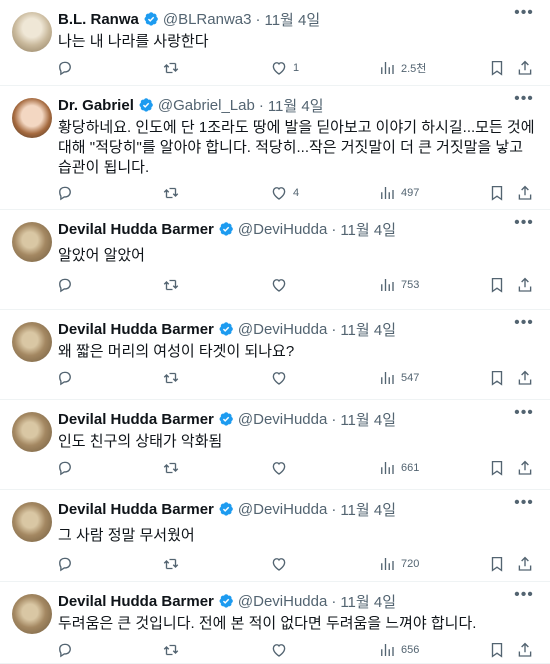 This screenshot has height=664, width=550. Describe the element at coordinates (398, 468) in the screenshot. I see `views-button: 661` at that location.